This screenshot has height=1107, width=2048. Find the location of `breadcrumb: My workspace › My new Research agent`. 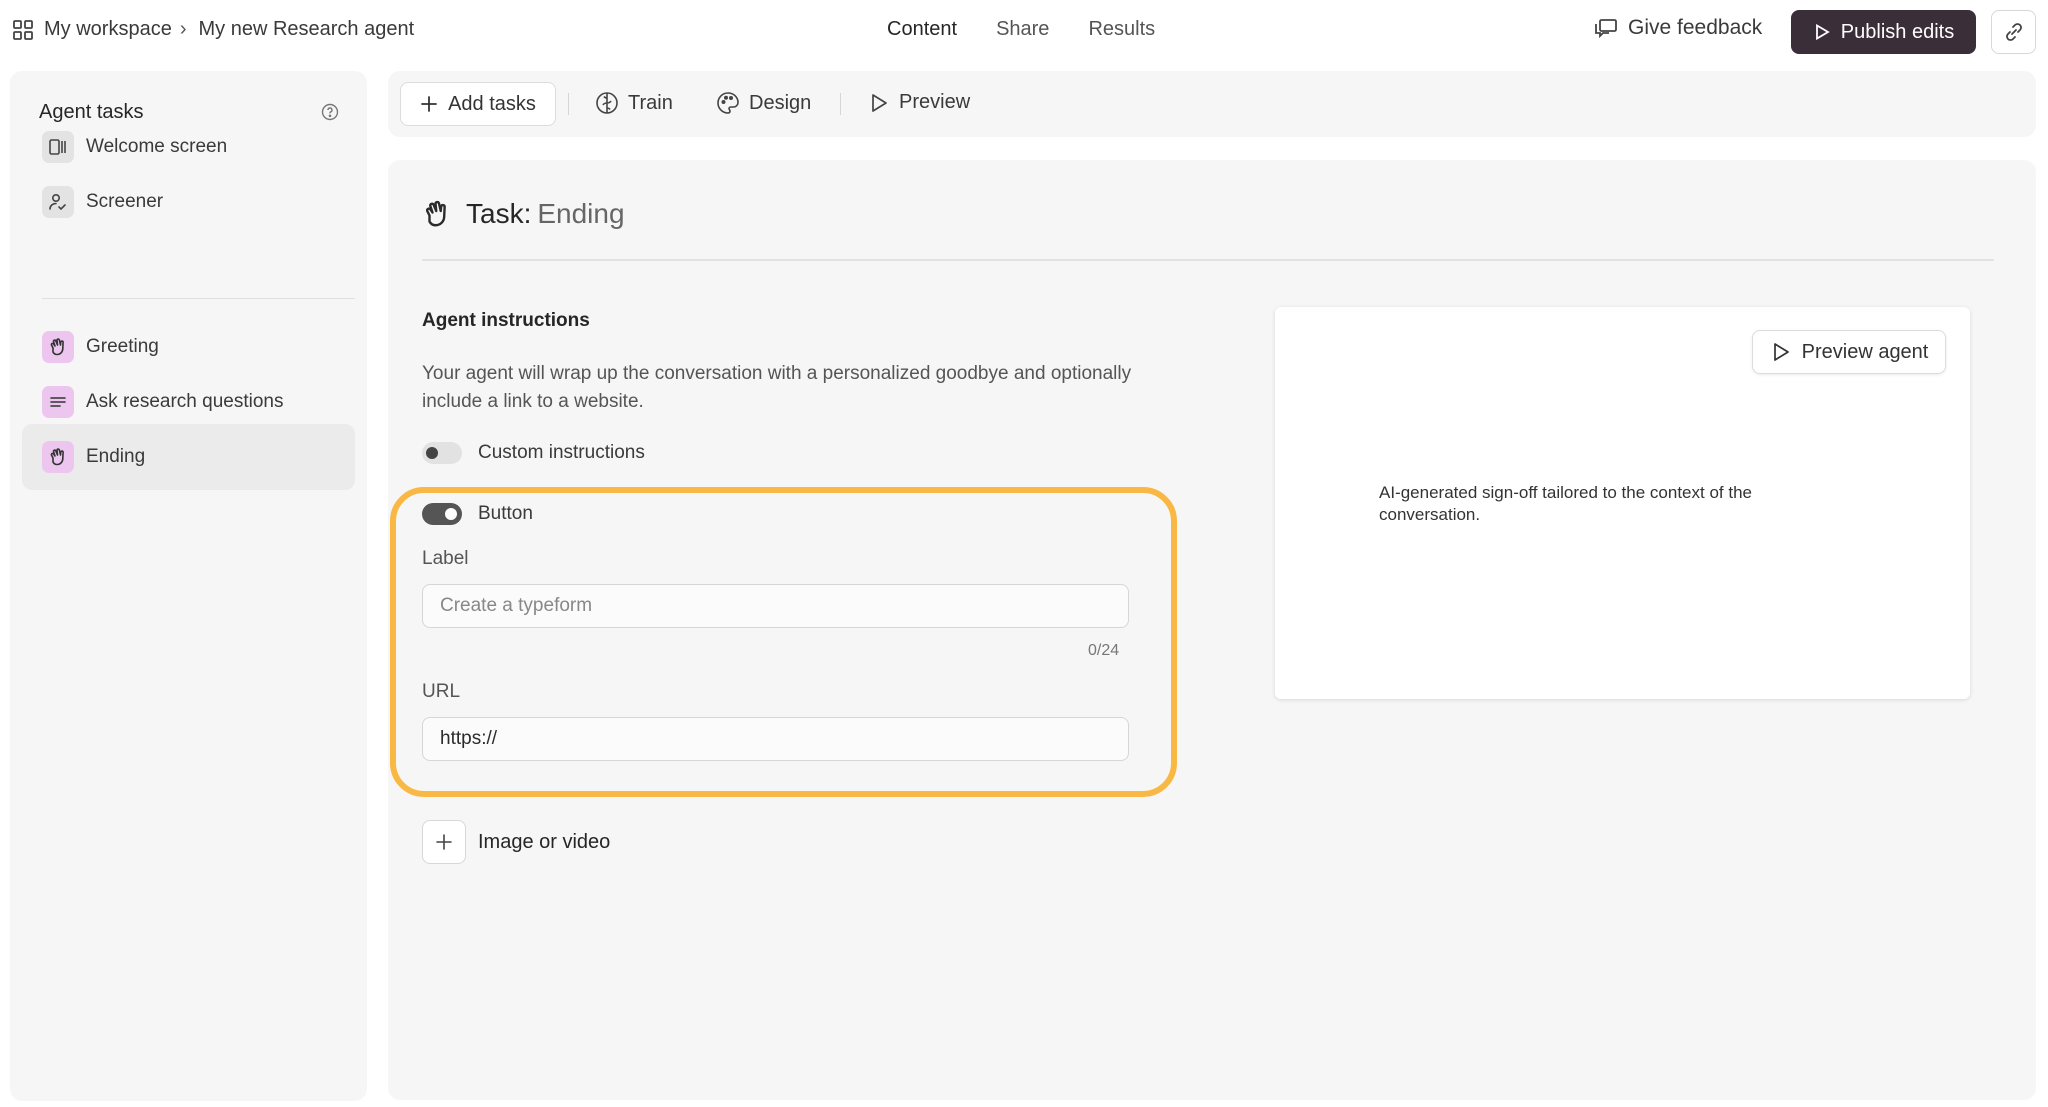

breadcrumb: My workspace › My new Research agent is located at coordinates (213, 29).